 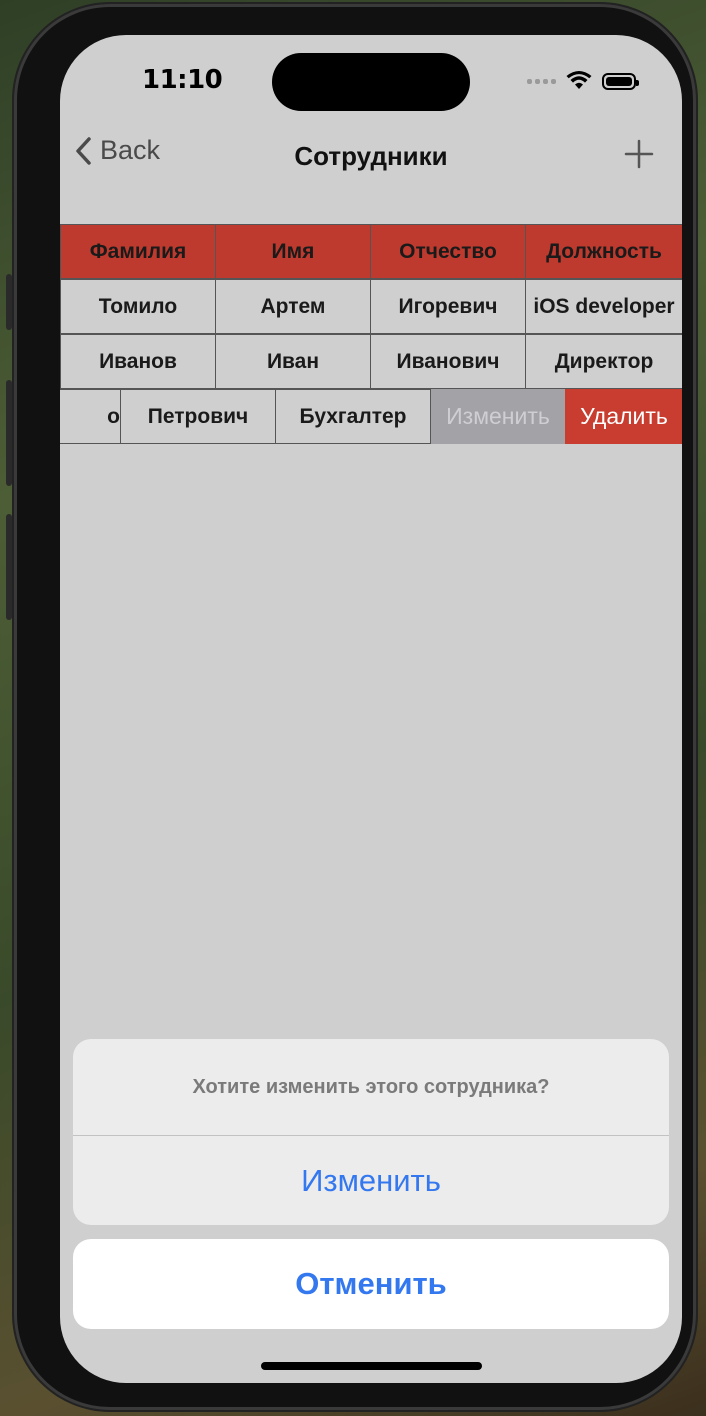 I want to click on table-row: Иванов Иван Иванович Директор, so click(x=371, y=361).